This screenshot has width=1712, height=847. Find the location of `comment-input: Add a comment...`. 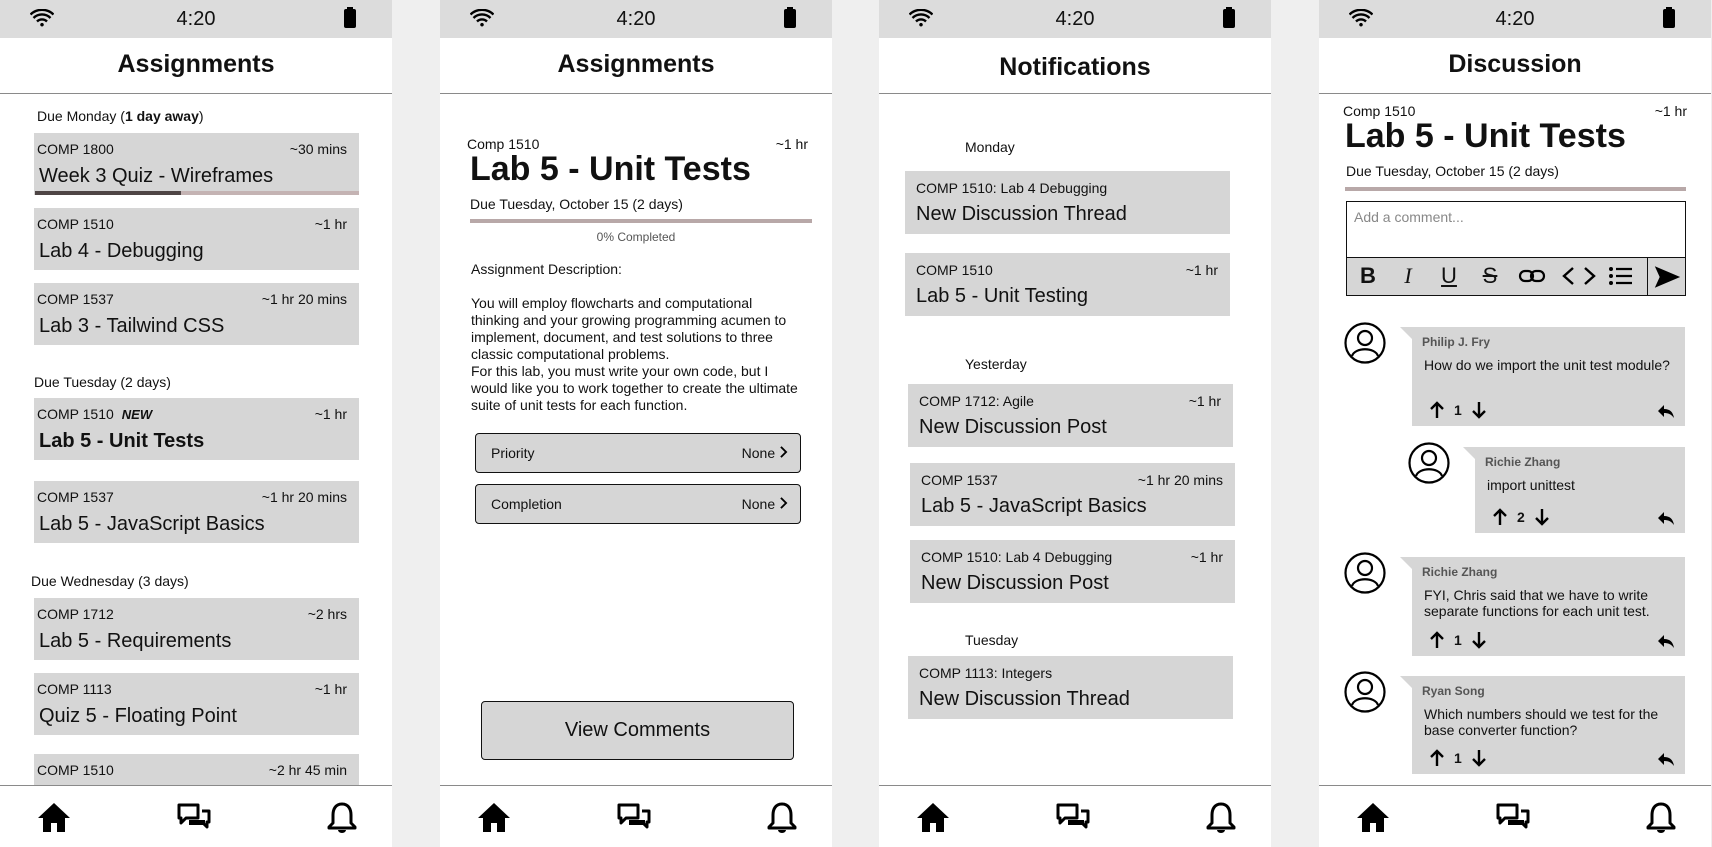

comment-input: Add a comment... is located at coordinates (1409, 217).